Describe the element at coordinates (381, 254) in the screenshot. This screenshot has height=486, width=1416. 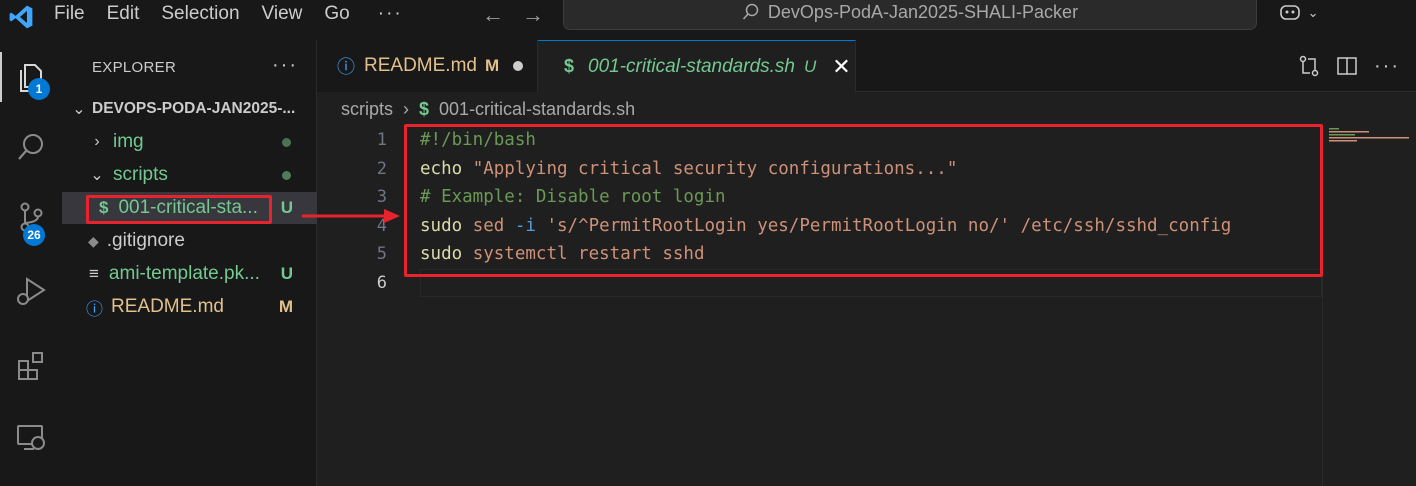
I see `line-number: 5` at that location.